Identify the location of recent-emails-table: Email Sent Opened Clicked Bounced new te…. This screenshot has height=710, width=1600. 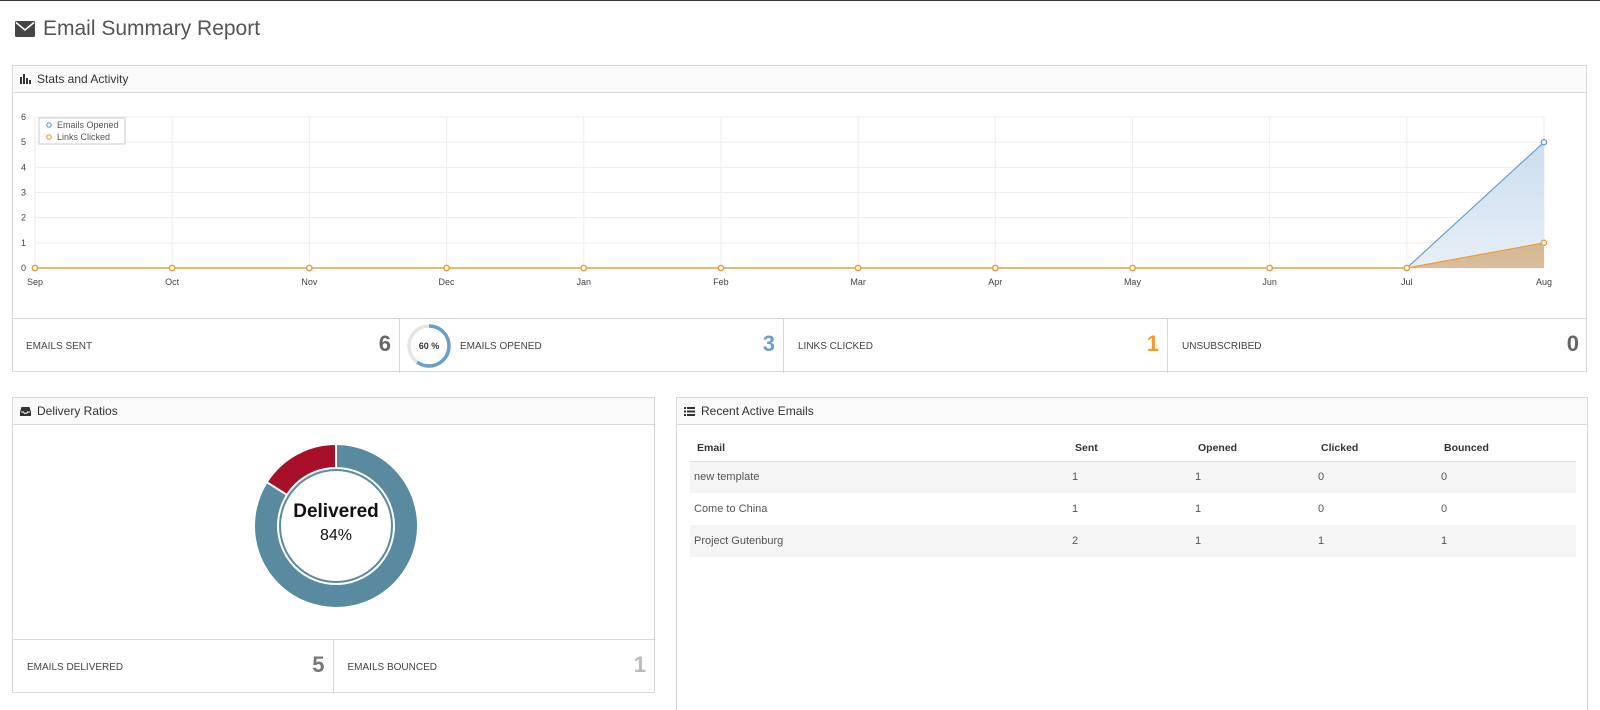
(1133, 496).